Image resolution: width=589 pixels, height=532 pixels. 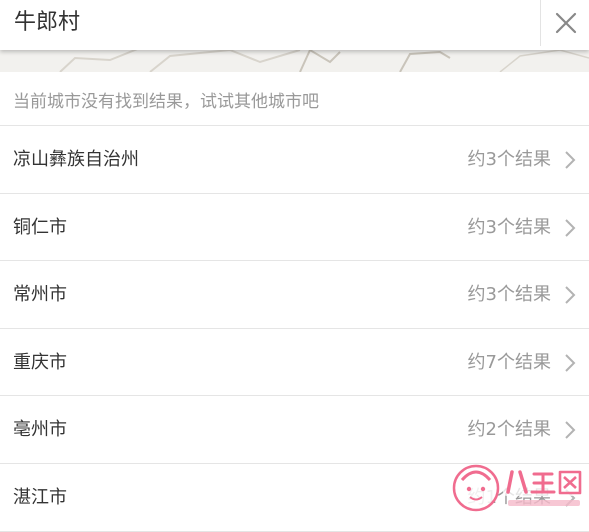 What do you see at coordinates (294, 295) in the screenshot?
I see `city-result-row: 常州市 约3个结果` at bounding box center [294, 295].